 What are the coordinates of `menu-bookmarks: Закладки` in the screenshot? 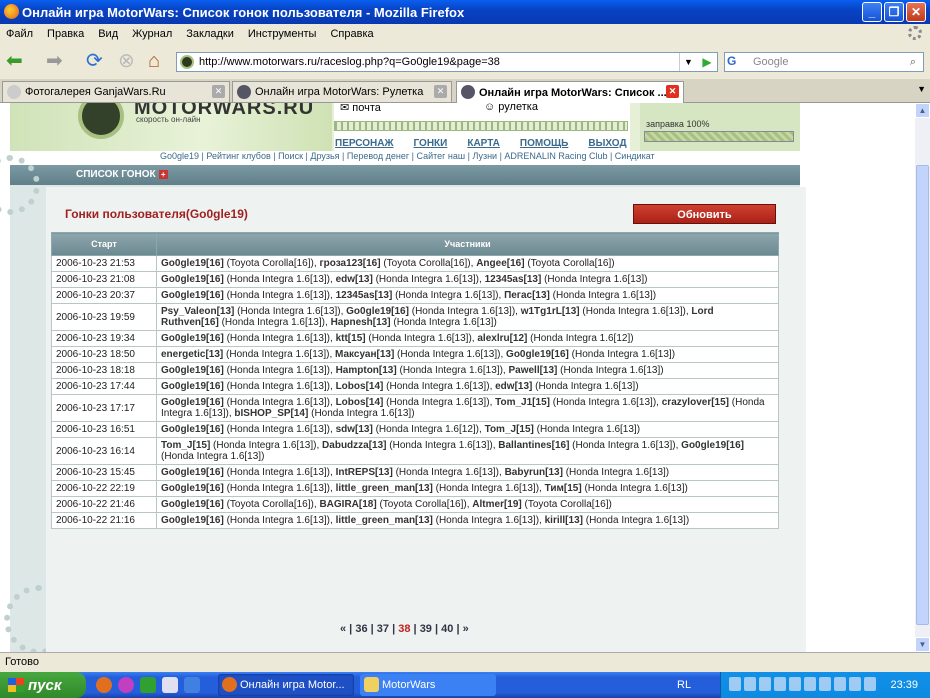 It's located at (210, 34).